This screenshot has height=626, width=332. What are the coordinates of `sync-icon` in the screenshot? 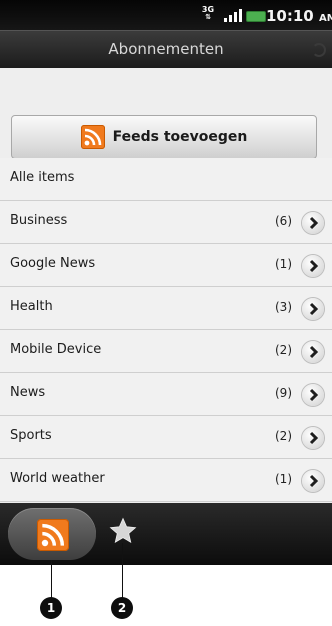 It's located at (319, 50).